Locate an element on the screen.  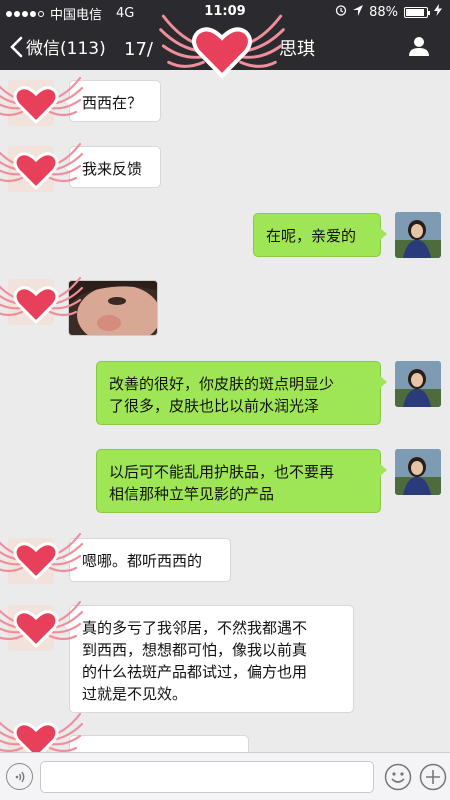
emoji-icon is located at coordinates (398, 777).